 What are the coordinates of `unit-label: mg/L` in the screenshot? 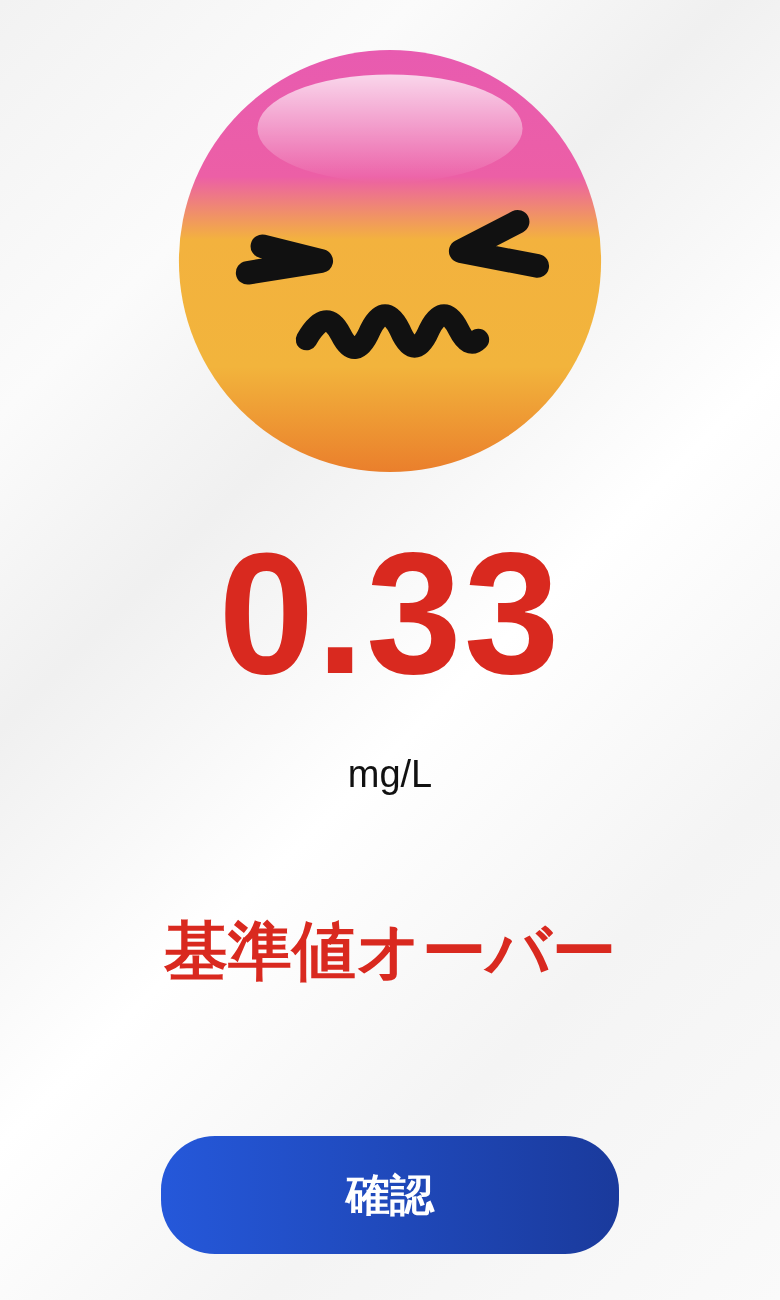 It's located at (390, 775).